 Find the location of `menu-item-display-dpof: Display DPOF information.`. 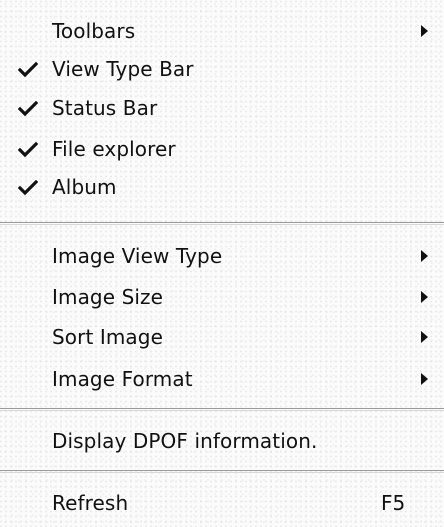

menu-item-display-dpof: Display DPOF information. is located at coordinates (222, 441).